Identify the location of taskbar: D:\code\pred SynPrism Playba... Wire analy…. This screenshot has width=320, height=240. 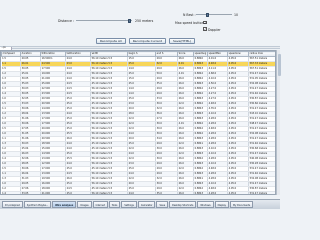
(140, 204).